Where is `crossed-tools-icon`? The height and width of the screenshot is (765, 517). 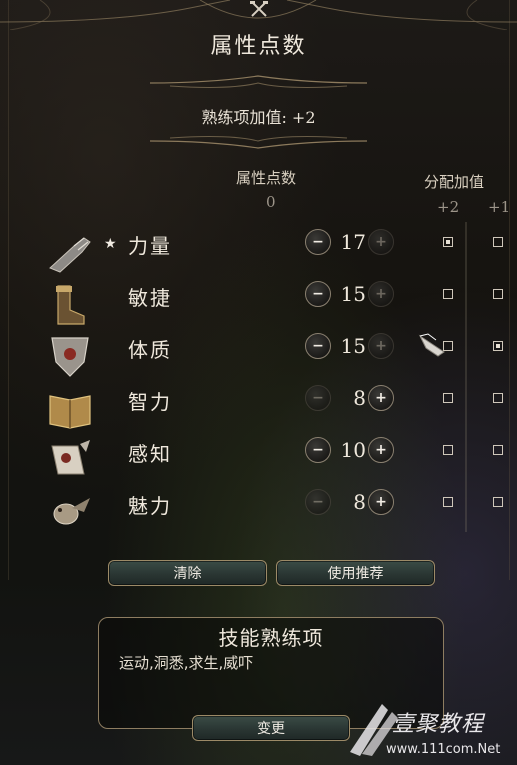 crossed-tools-icon is located at coordinates (259, 9).